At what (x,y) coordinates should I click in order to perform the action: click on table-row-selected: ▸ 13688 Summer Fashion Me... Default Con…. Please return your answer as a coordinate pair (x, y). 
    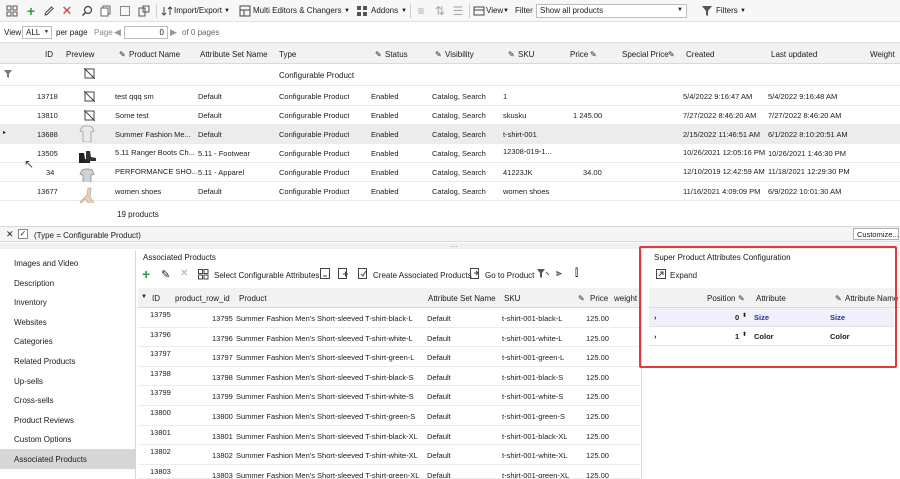
    Looking at the image, I should click on (450, 134).